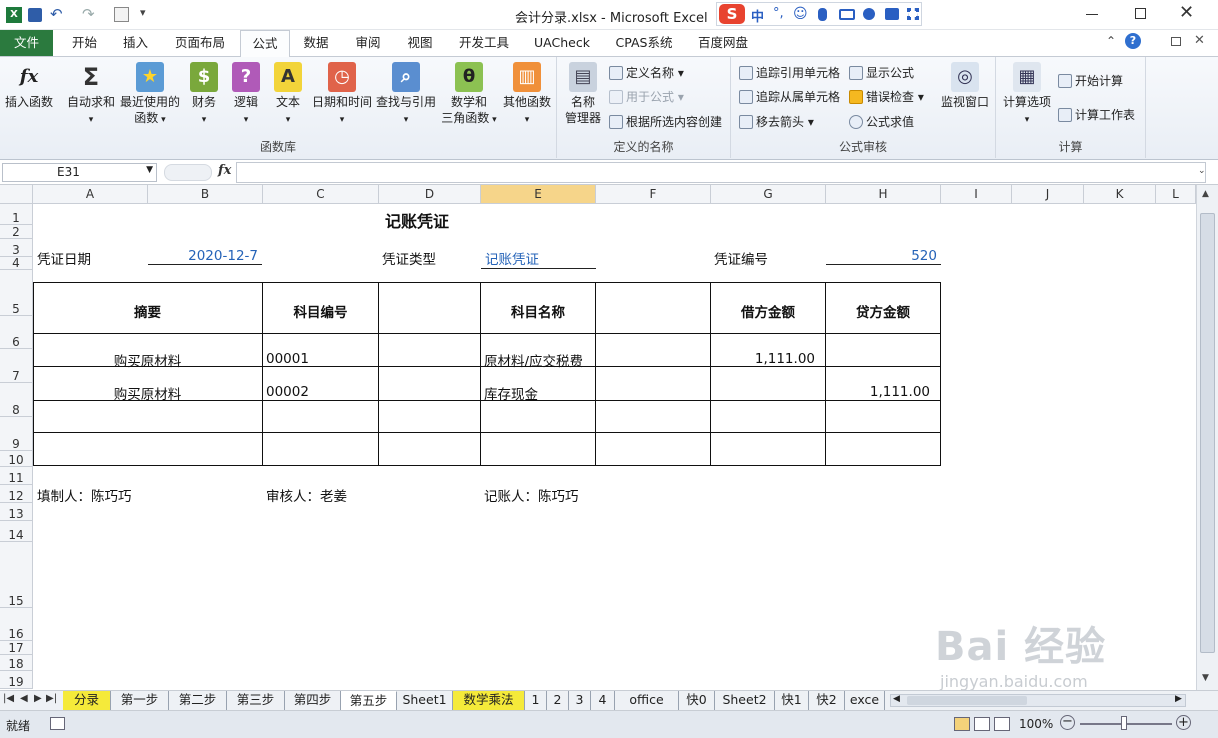  What do you see at coordinates (29, 86) in the screenshot?
I see `insert-function-button: fx 插入函数` at bounding box center [29, 86].